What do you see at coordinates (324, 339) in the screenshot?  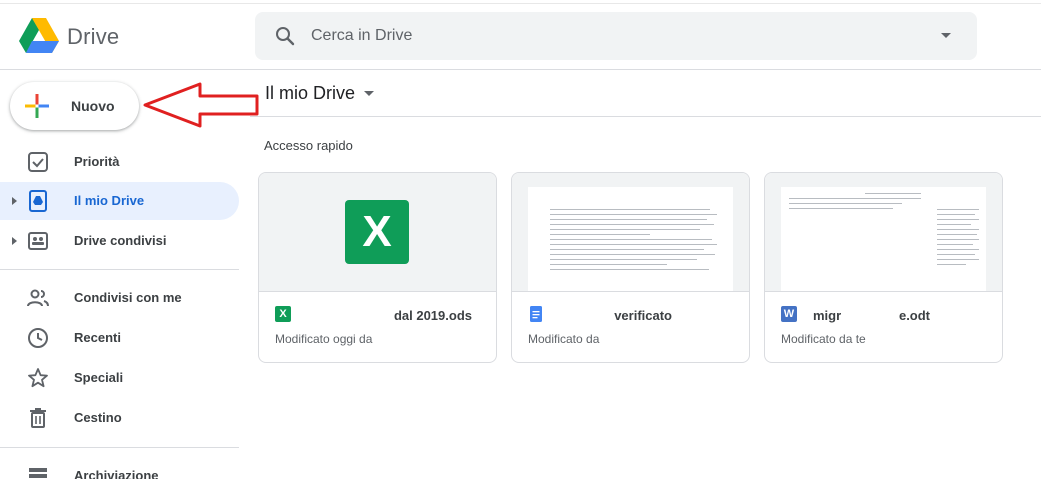 I see `file-meta: Modificato oggi da` at bounding box center [324, 339].